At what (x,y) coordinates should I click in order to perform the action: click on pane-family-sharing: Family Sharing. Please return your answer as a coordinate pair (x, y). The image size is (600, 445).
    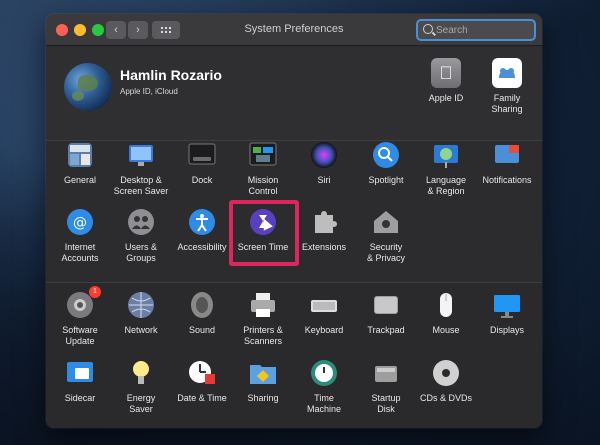
    Looking at the image, I should click on (507, 86).